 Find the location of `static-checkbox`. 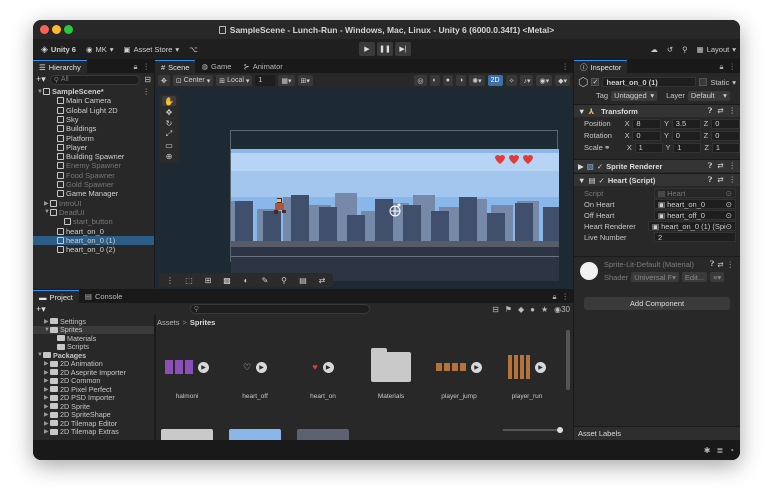

static-checkbox is located at coordinates (703, 82).